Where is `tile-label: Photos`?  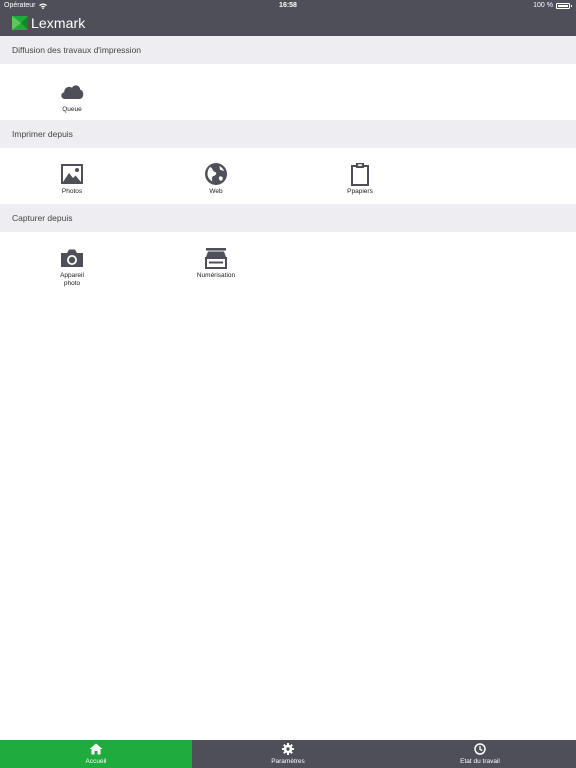 tile-label: Photos is located at coordinates (72, 191).